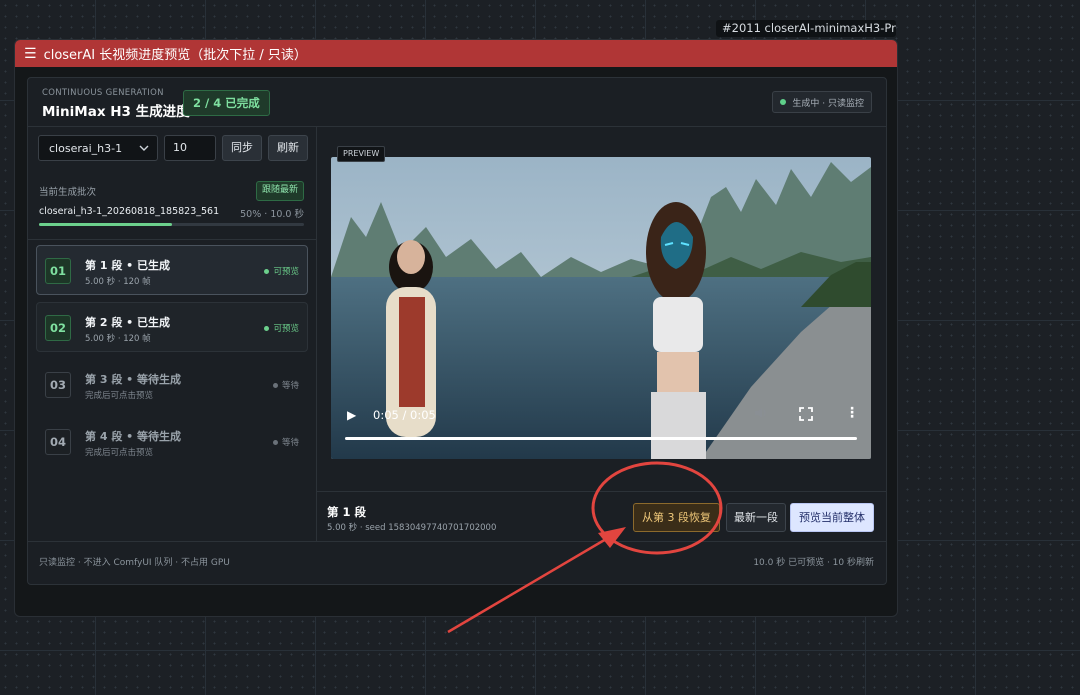 The height and width of the screenshot is (695, 1080). I want to click on segment-title: 第 1 段 • 已生成, so click(128, 265).